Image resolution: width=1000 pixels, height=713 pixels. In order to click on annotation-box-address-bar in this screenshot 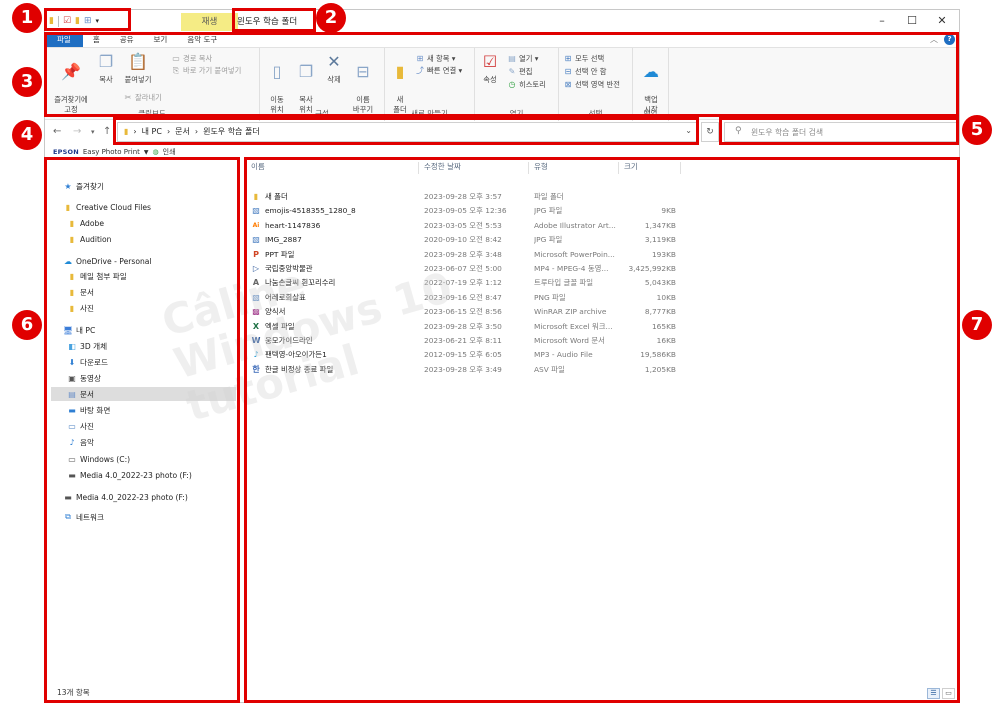, I will do `click(406, 131)`.